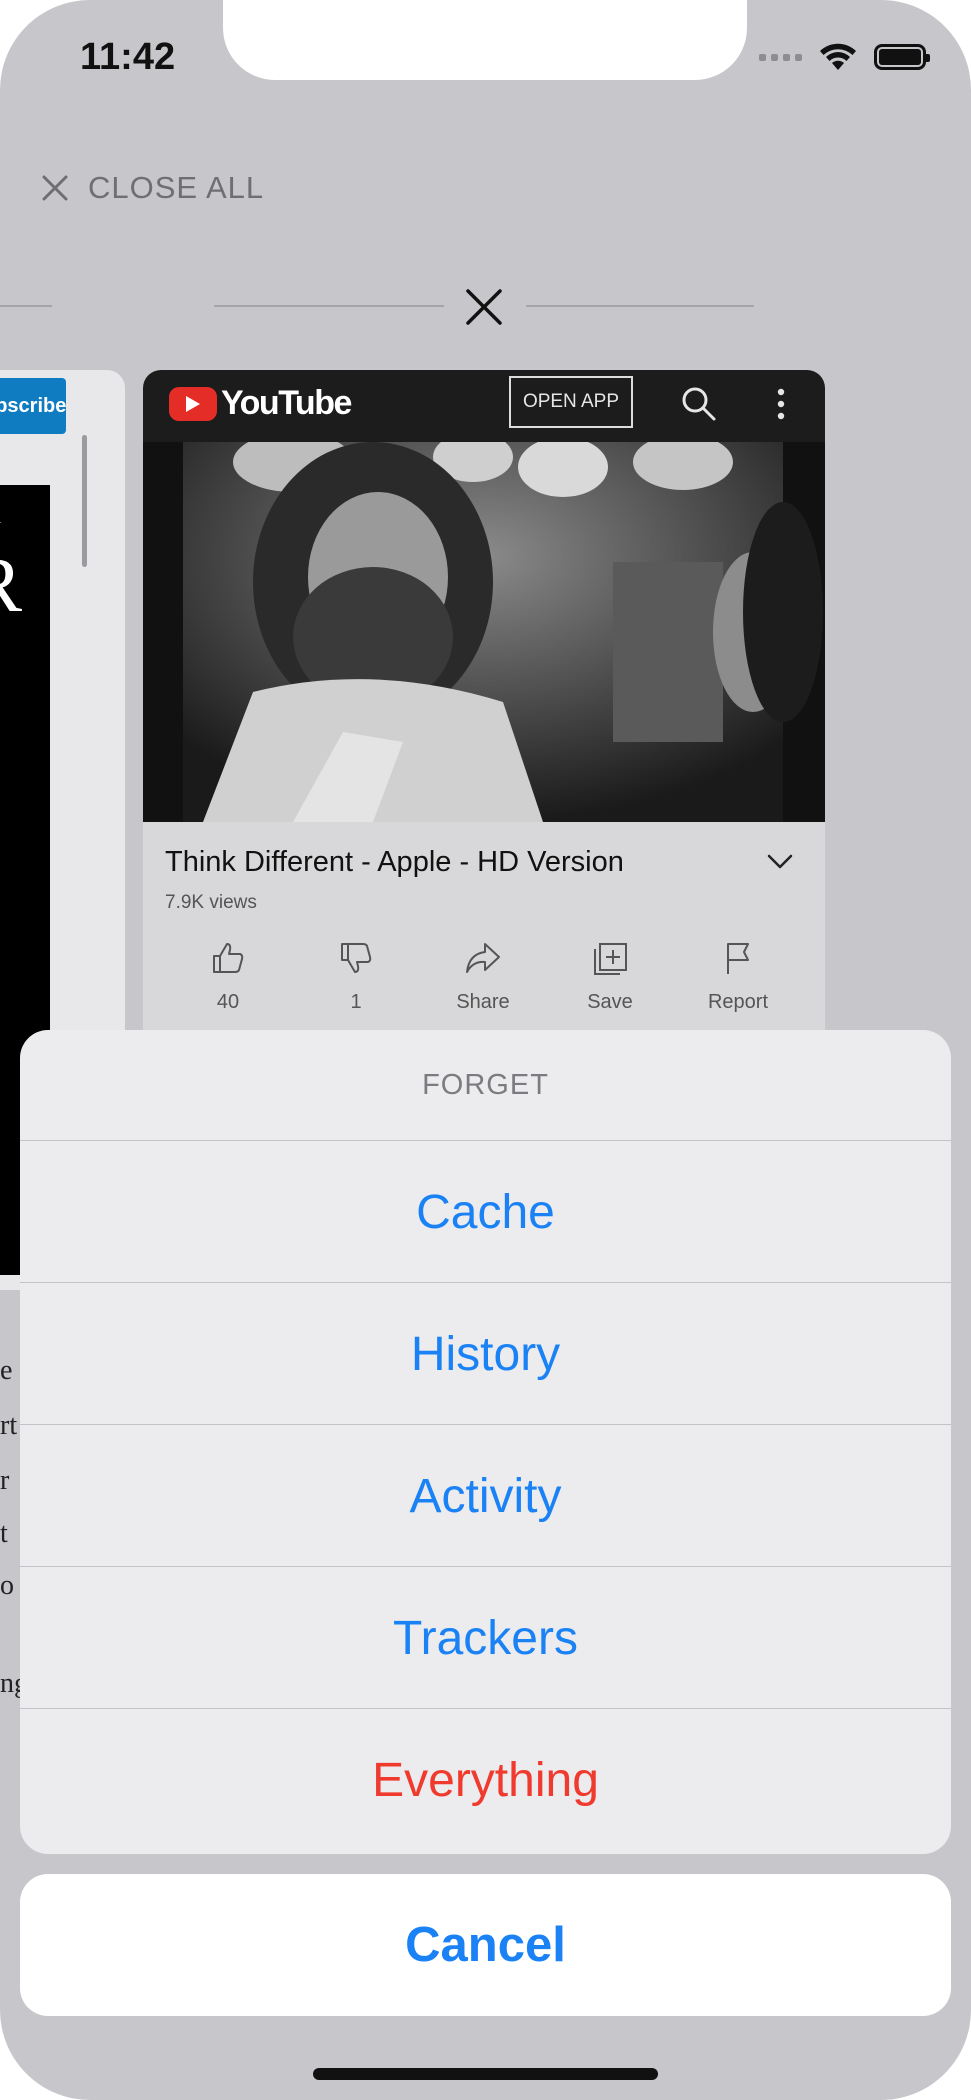 This screenshot has height=2100, width=971. What do you see at coordinates (176, 187) in the screenshot?
I see `close-all-label: CLOSE ALL` at bounding box center [176, 187].